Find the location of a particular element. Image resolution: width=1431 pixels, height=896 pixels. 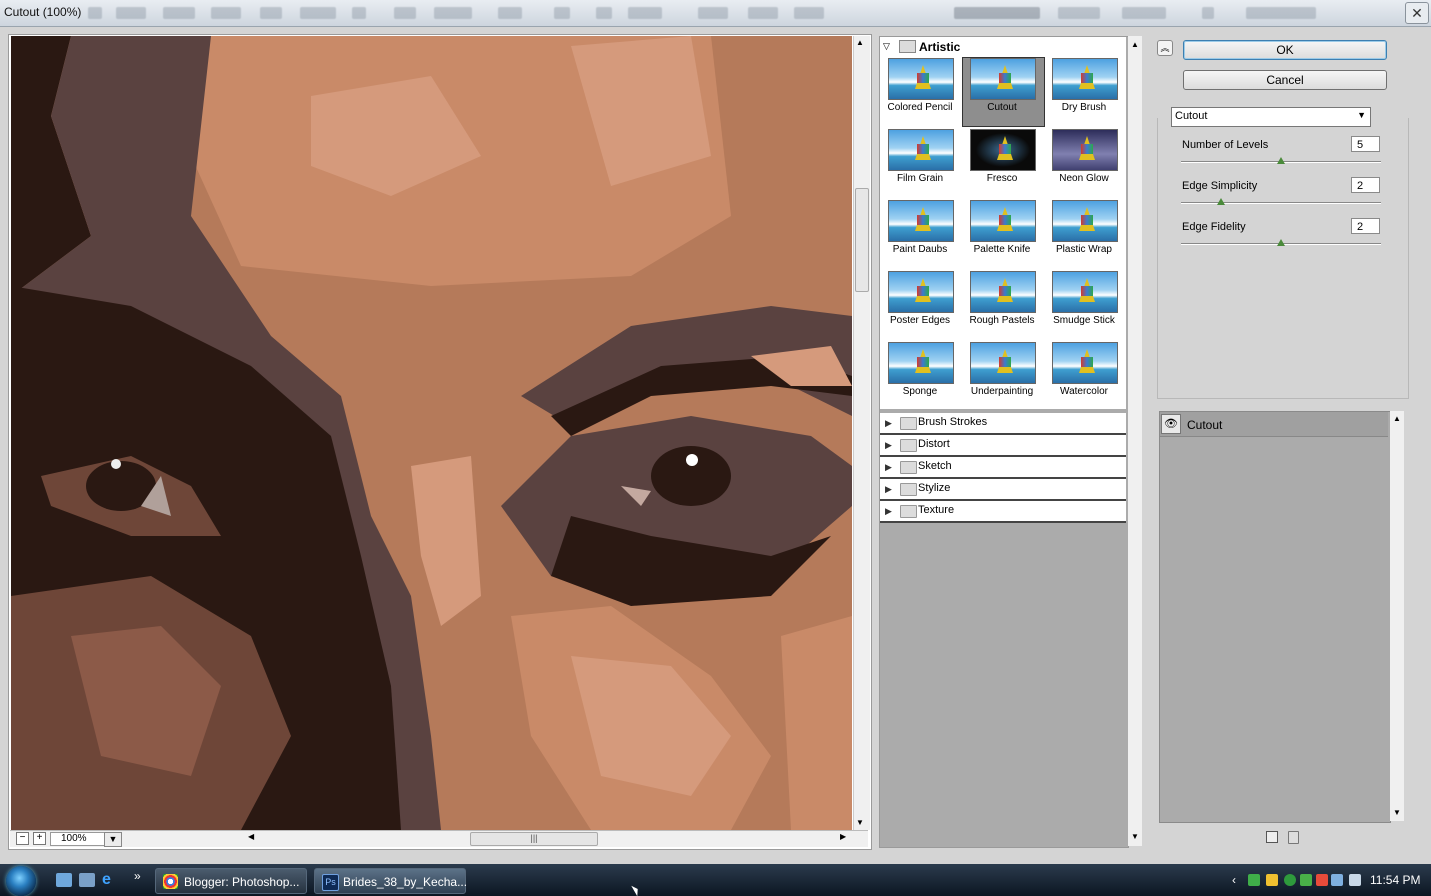

edge-simplicity-input: 2 is located at coordinates (1365, 185).